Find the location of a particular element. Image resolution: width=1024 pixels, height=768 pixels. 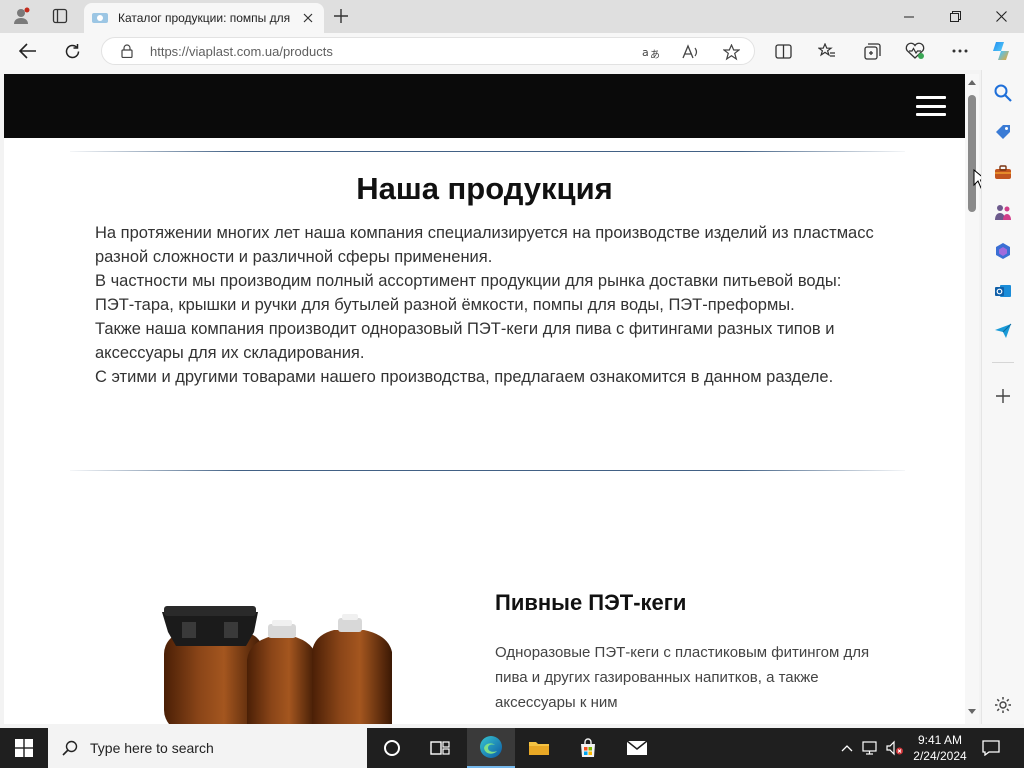

volume-muted-icon is located at coordinates (895, 748).